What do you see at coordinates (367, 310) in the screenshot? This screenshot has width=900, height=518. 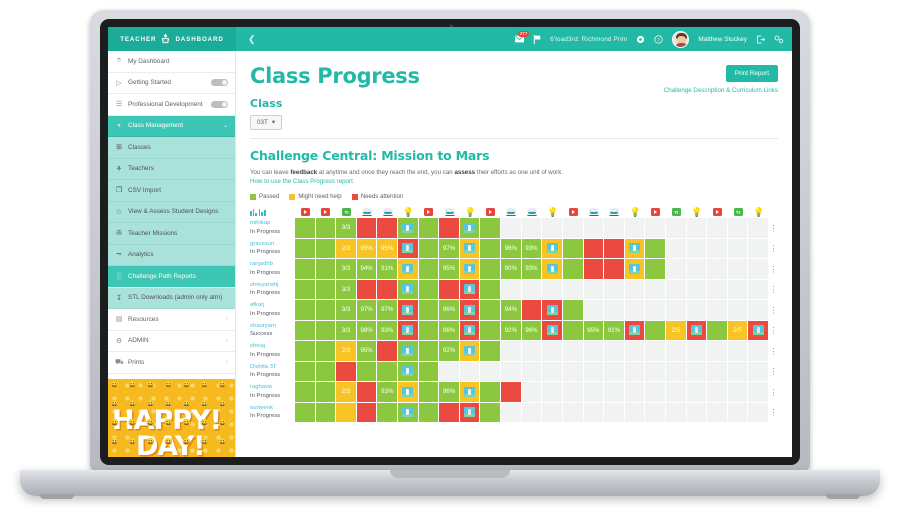 I see `progress-cell: 97%` at bounding box center [367, 310].